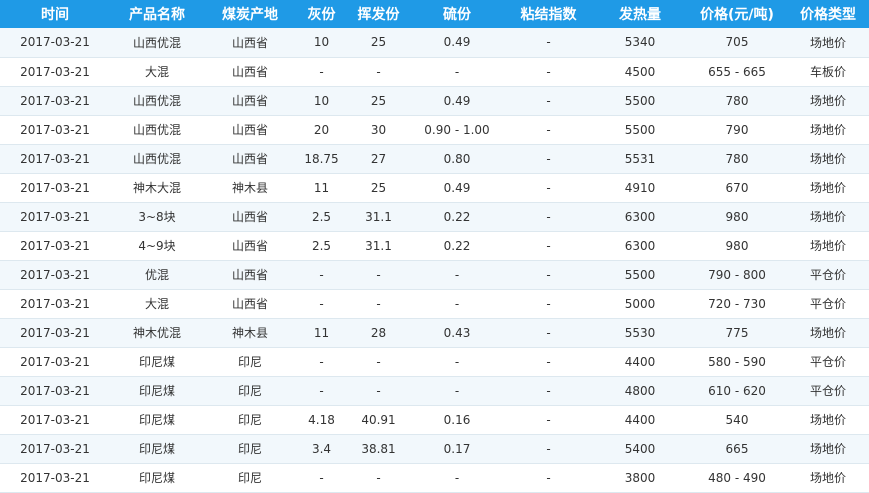 Image resolution: width=869 pixels, height=493 pixels. I want to click on table-row: 2017-03-21 印尼煤 印尼 - - - -3800 480 - 490 场地价, so click(434, 478).